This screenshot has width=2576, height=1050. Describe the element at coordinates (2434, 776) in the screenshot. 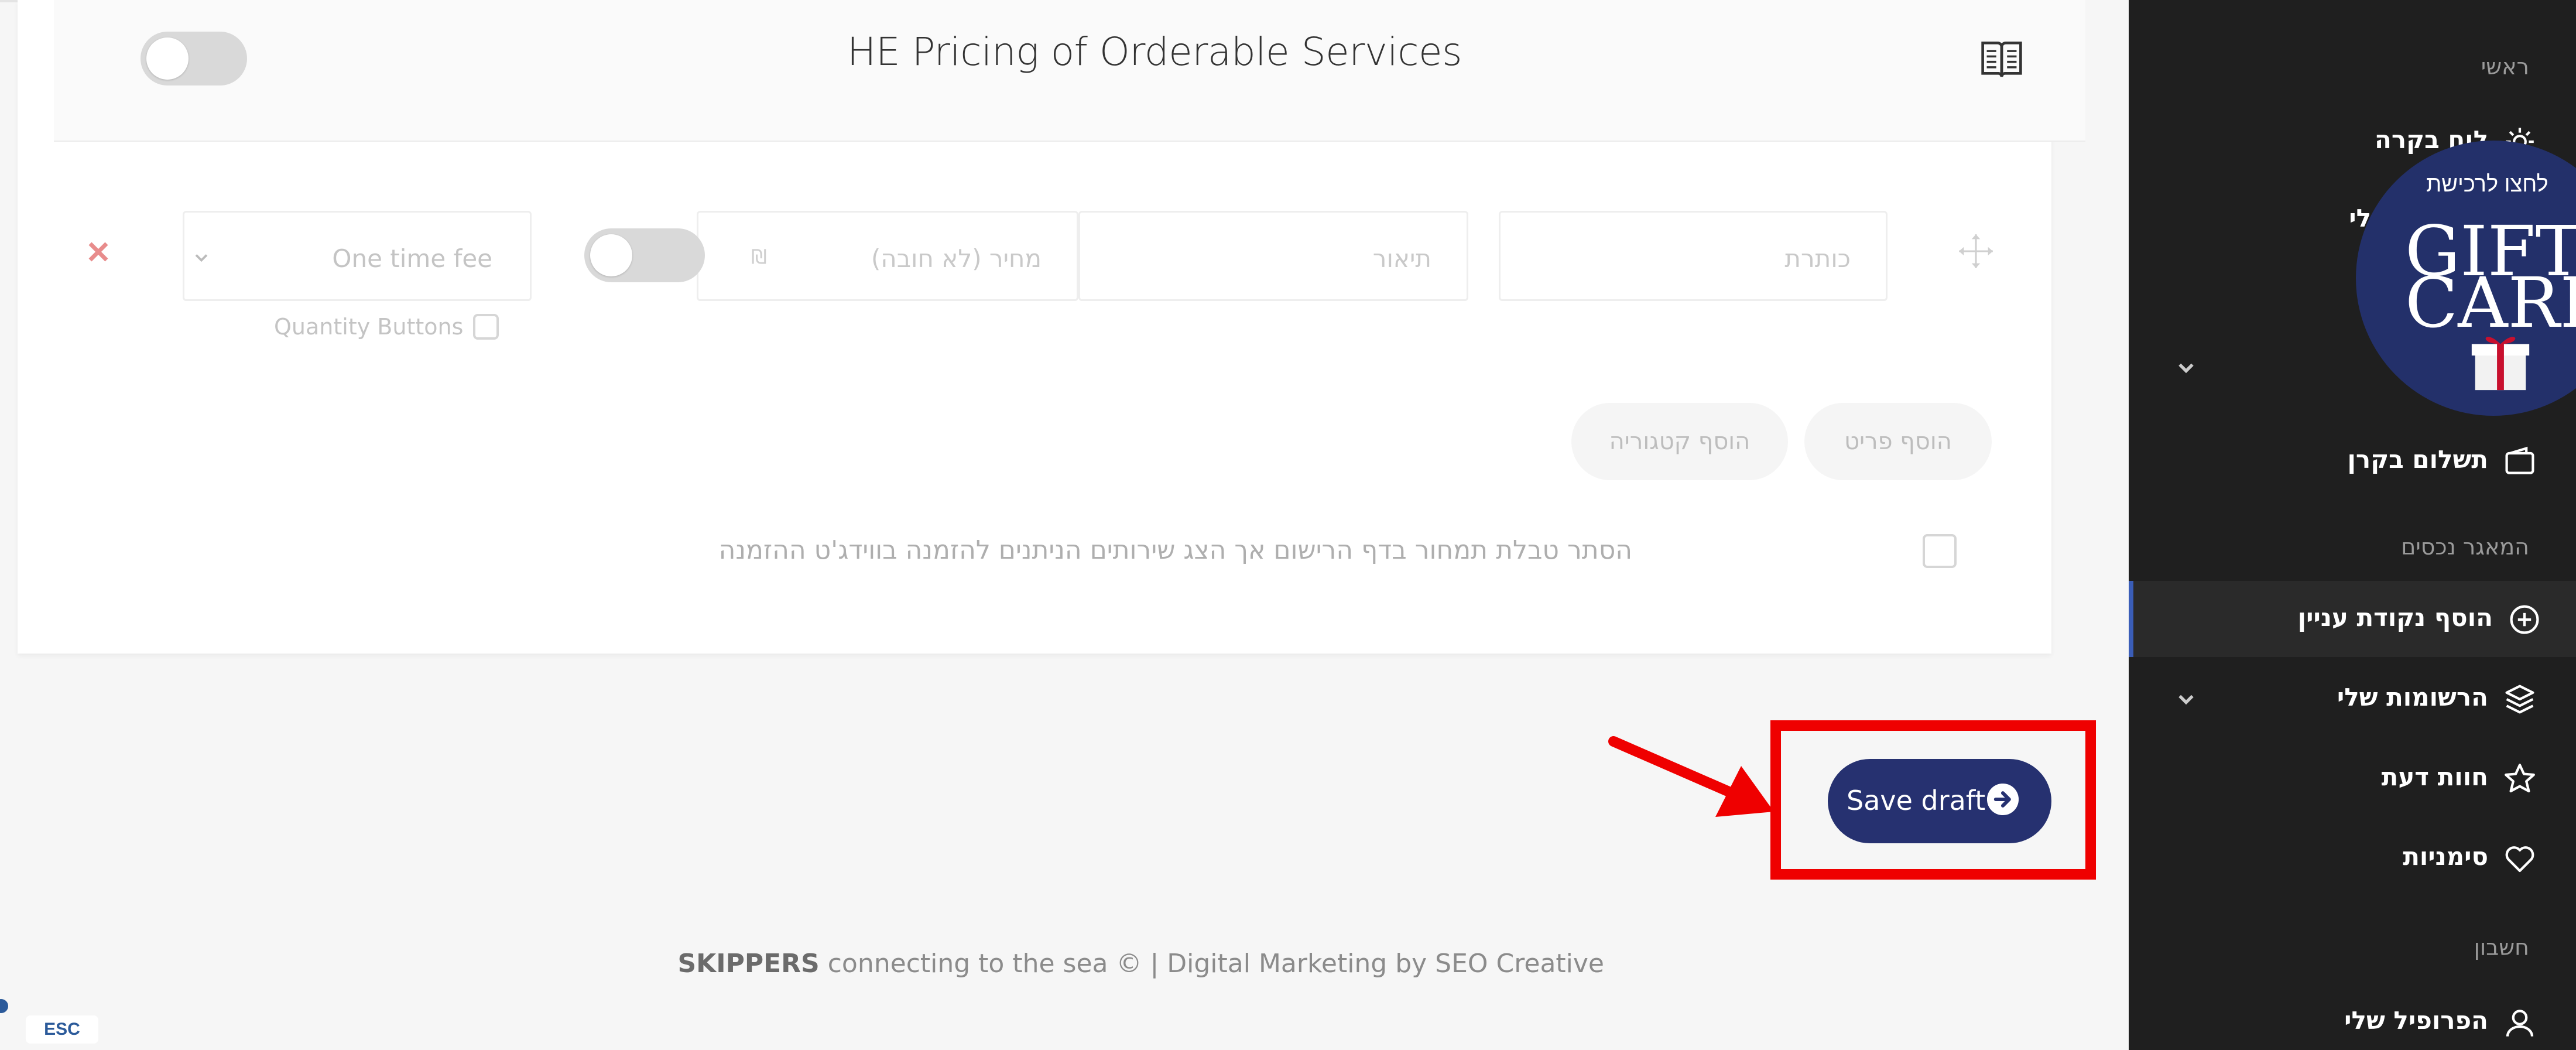

I see `sidebar-item-reviews-label: חוות דעת` at that location.